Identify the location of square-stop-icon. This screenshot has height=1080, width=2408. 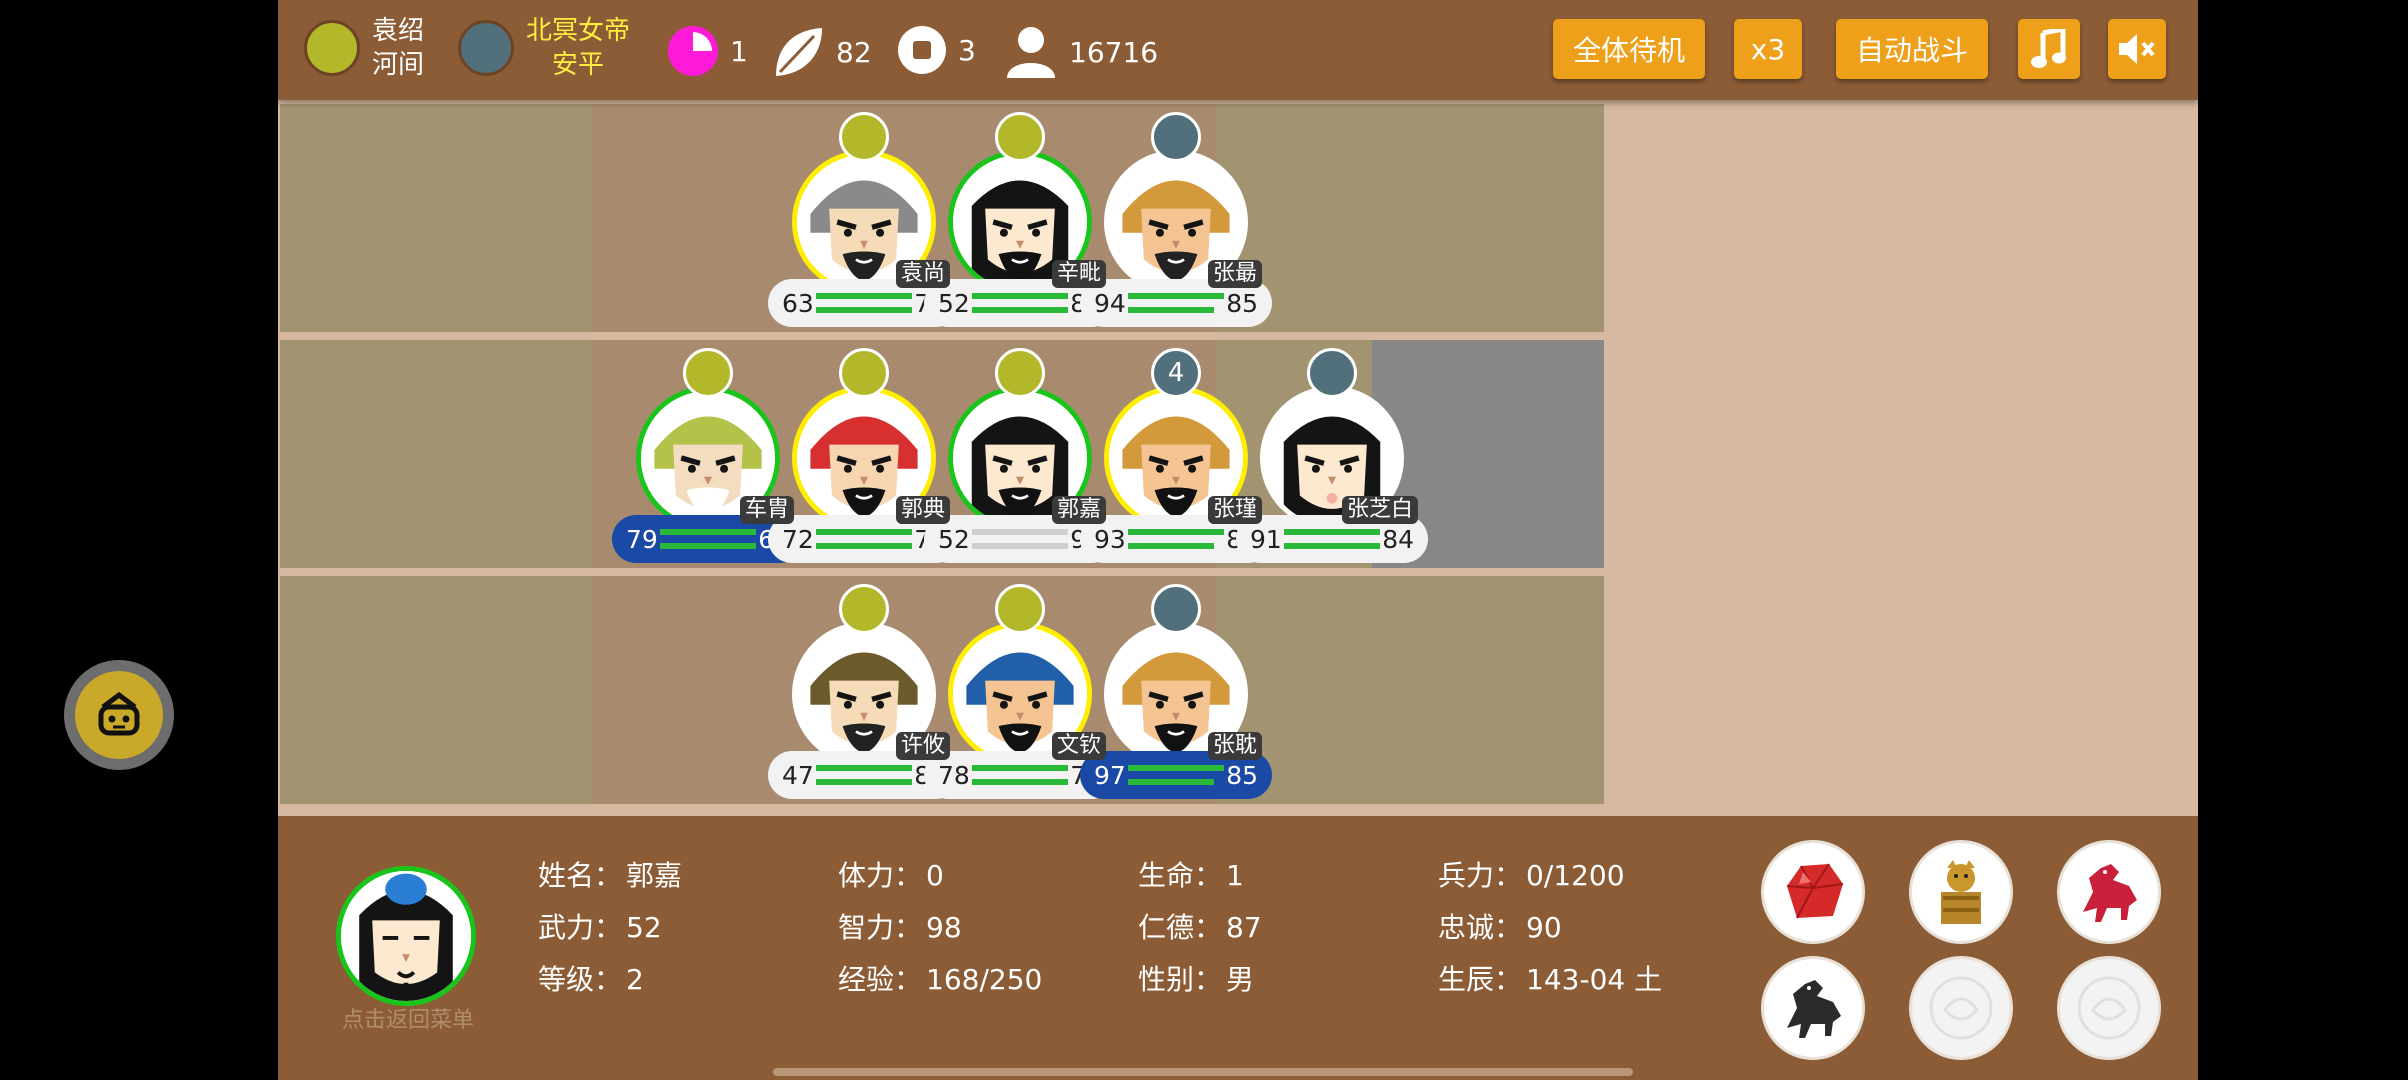
(922, 50).